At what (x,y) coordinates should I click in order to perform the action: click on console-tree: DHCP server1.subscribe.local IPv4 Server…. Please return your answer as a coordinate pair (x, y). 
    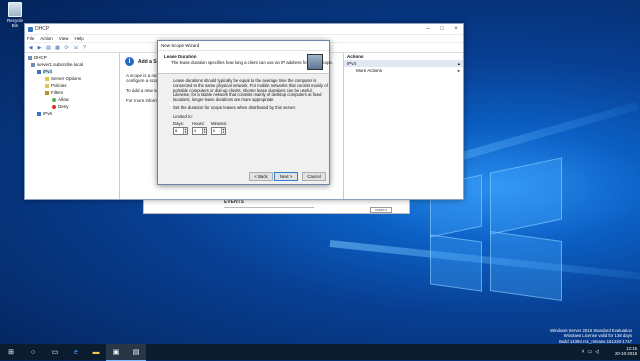
    Looking at the image, I should click on (72, 126).